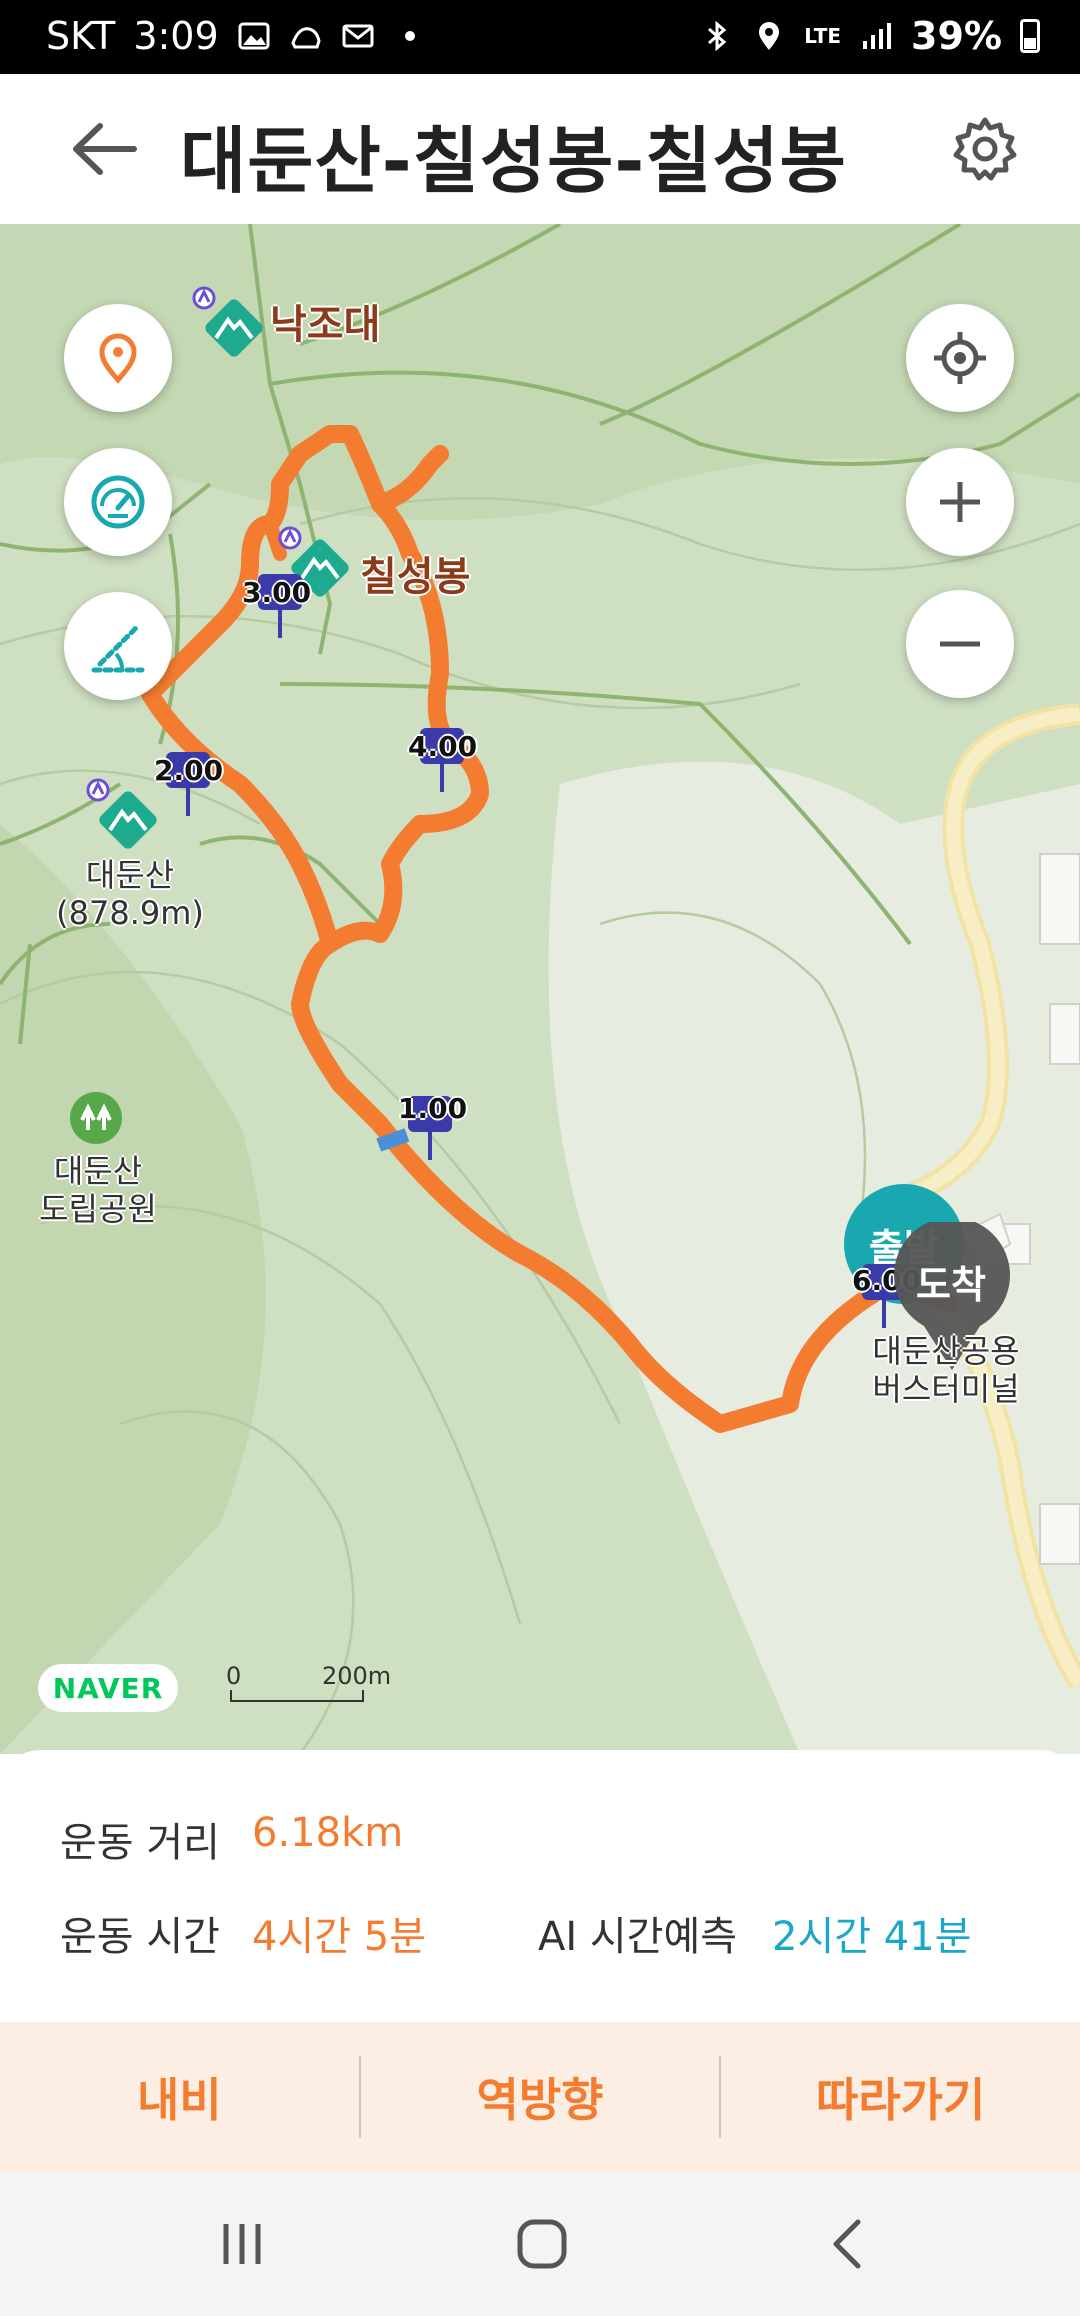  Describe the element at coordinates (409, 36) in the screenshot. I see `dot-icon` at that location.